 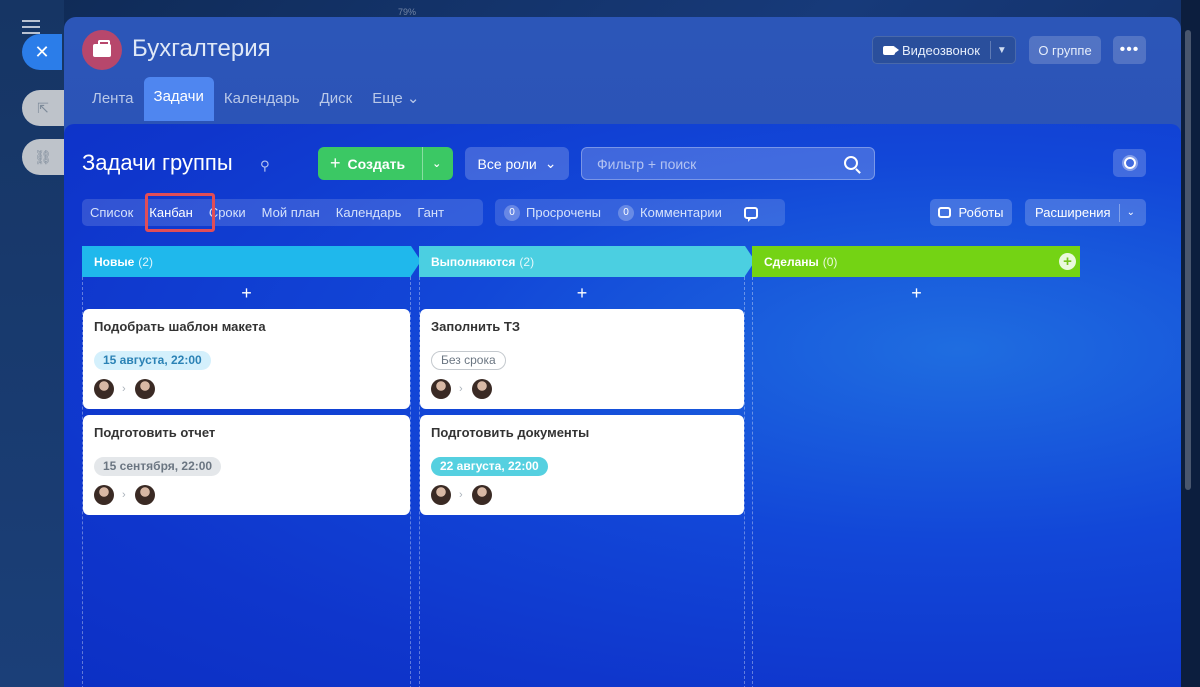 I want to click on view-tab-gantt: Гант, so click(x=430, y=212).